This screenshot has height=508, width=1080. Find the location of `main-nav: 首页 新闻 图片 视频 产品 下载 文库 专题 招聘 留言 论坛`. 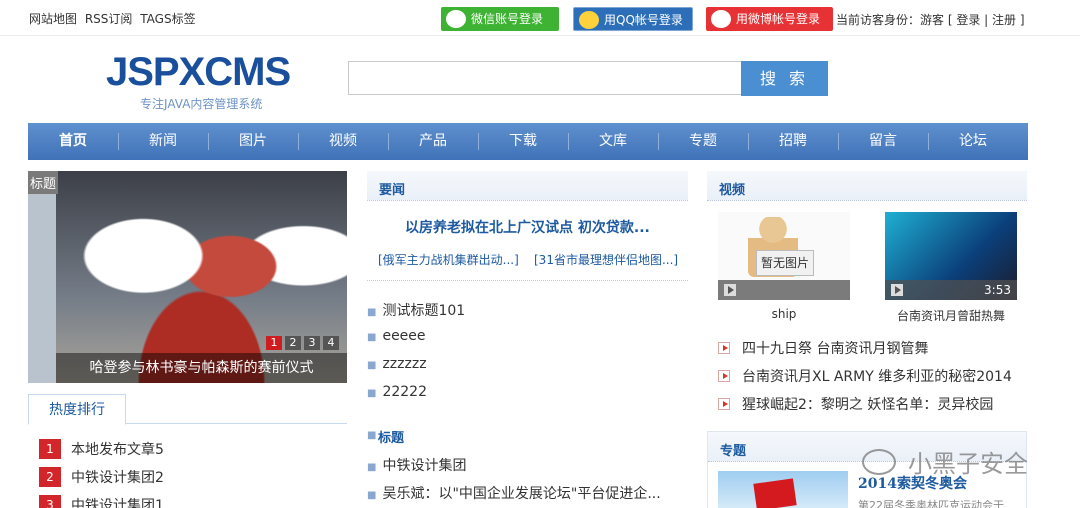

main-nav: 首页 新闻 图片 视频 产品 下载 文库 专题 招聘 留言 论坛 is located at coordinates (528, 141).